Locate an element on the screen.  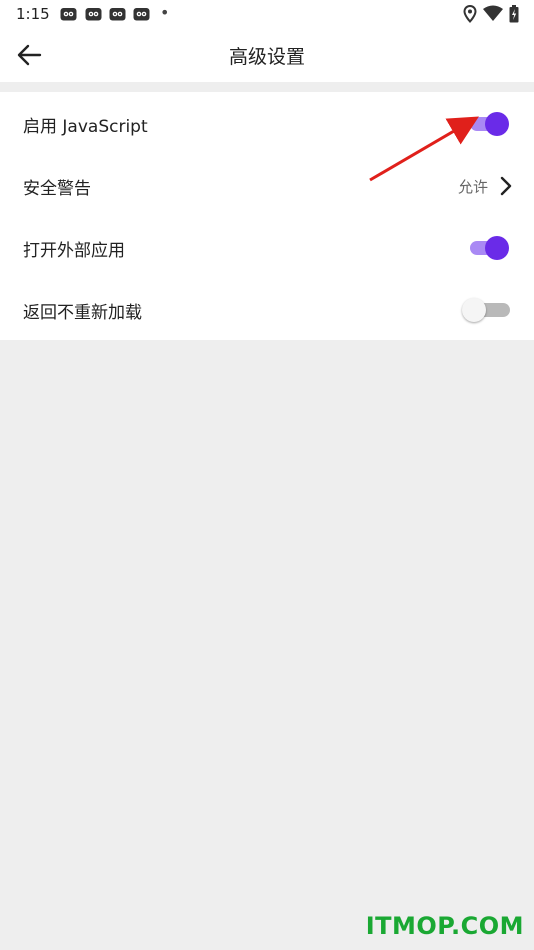
no-reload-toggle is located at coordinates (486, 310).